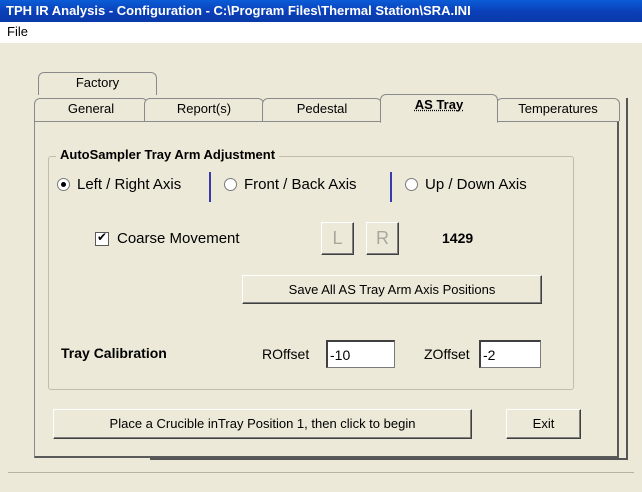 Image resolution: width=642 pixels, height=492 pixels. Describe the element at coordinates (476, 184) in the screenshot. I see `radio-up-down-label: Up / Down Axis` at that location.